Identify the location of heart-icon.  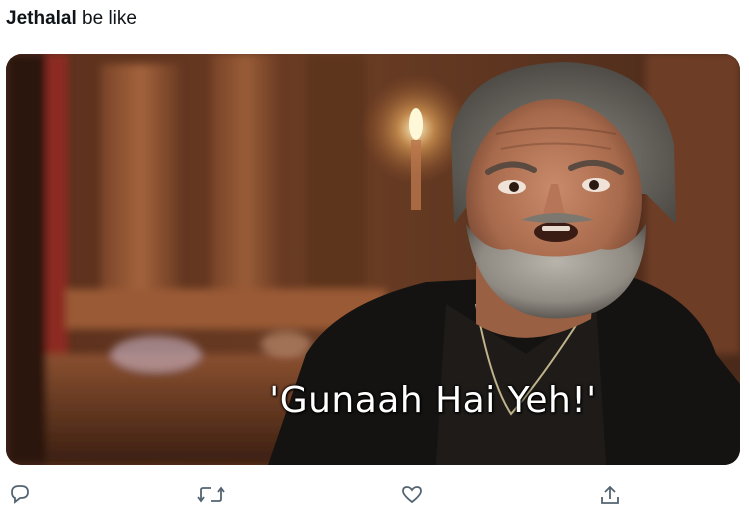
(412, 494).